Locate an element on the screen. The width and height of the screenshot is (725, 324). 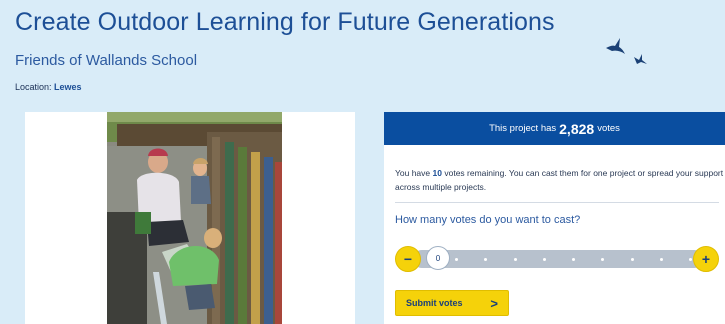
vote-total-suffix: votes is located at coordinates (608, 128).